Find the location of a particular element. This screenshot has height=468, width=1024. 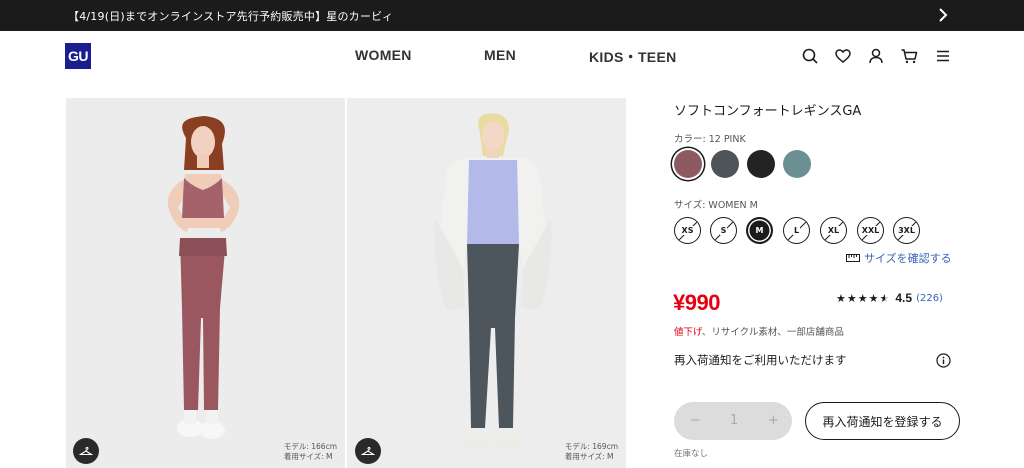

info-icon is located at coordinates (943, 360).